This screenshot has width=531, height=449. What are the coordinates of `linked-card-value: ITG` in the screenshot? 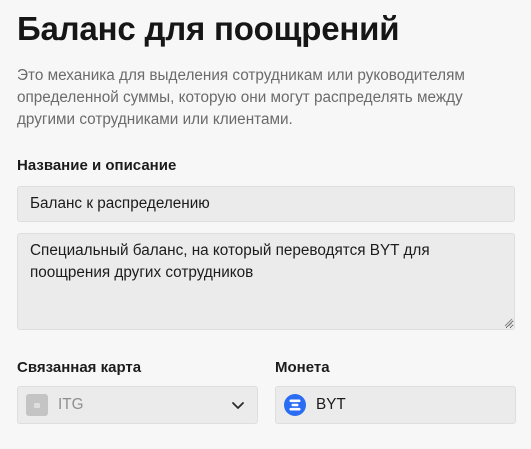 It's located at (71, 404).